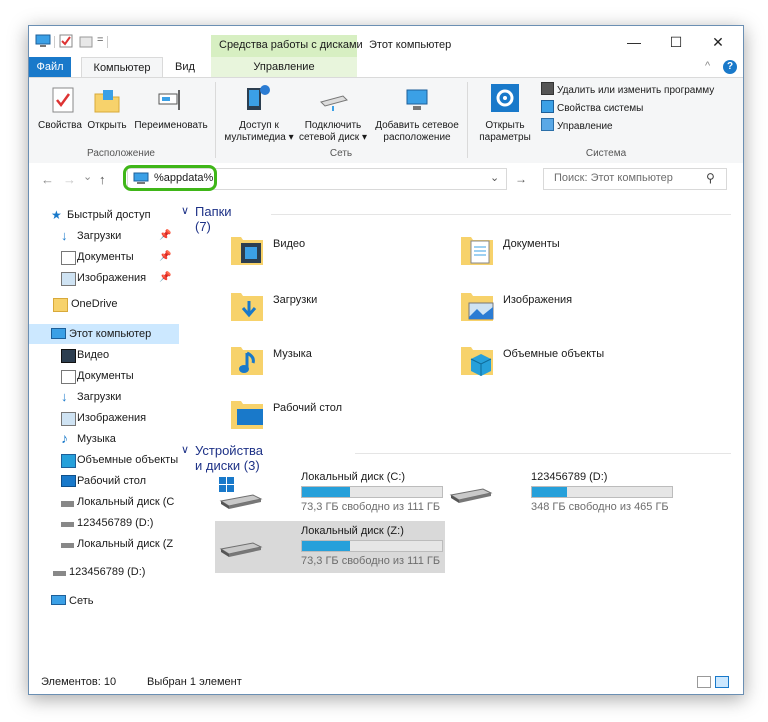 Image resolution: width=768 pixels, height=722 pixels. What do you see at coordinates (258, 97) in the screenshot?
I see `media-access-icon` at bounding box center [258, 97].